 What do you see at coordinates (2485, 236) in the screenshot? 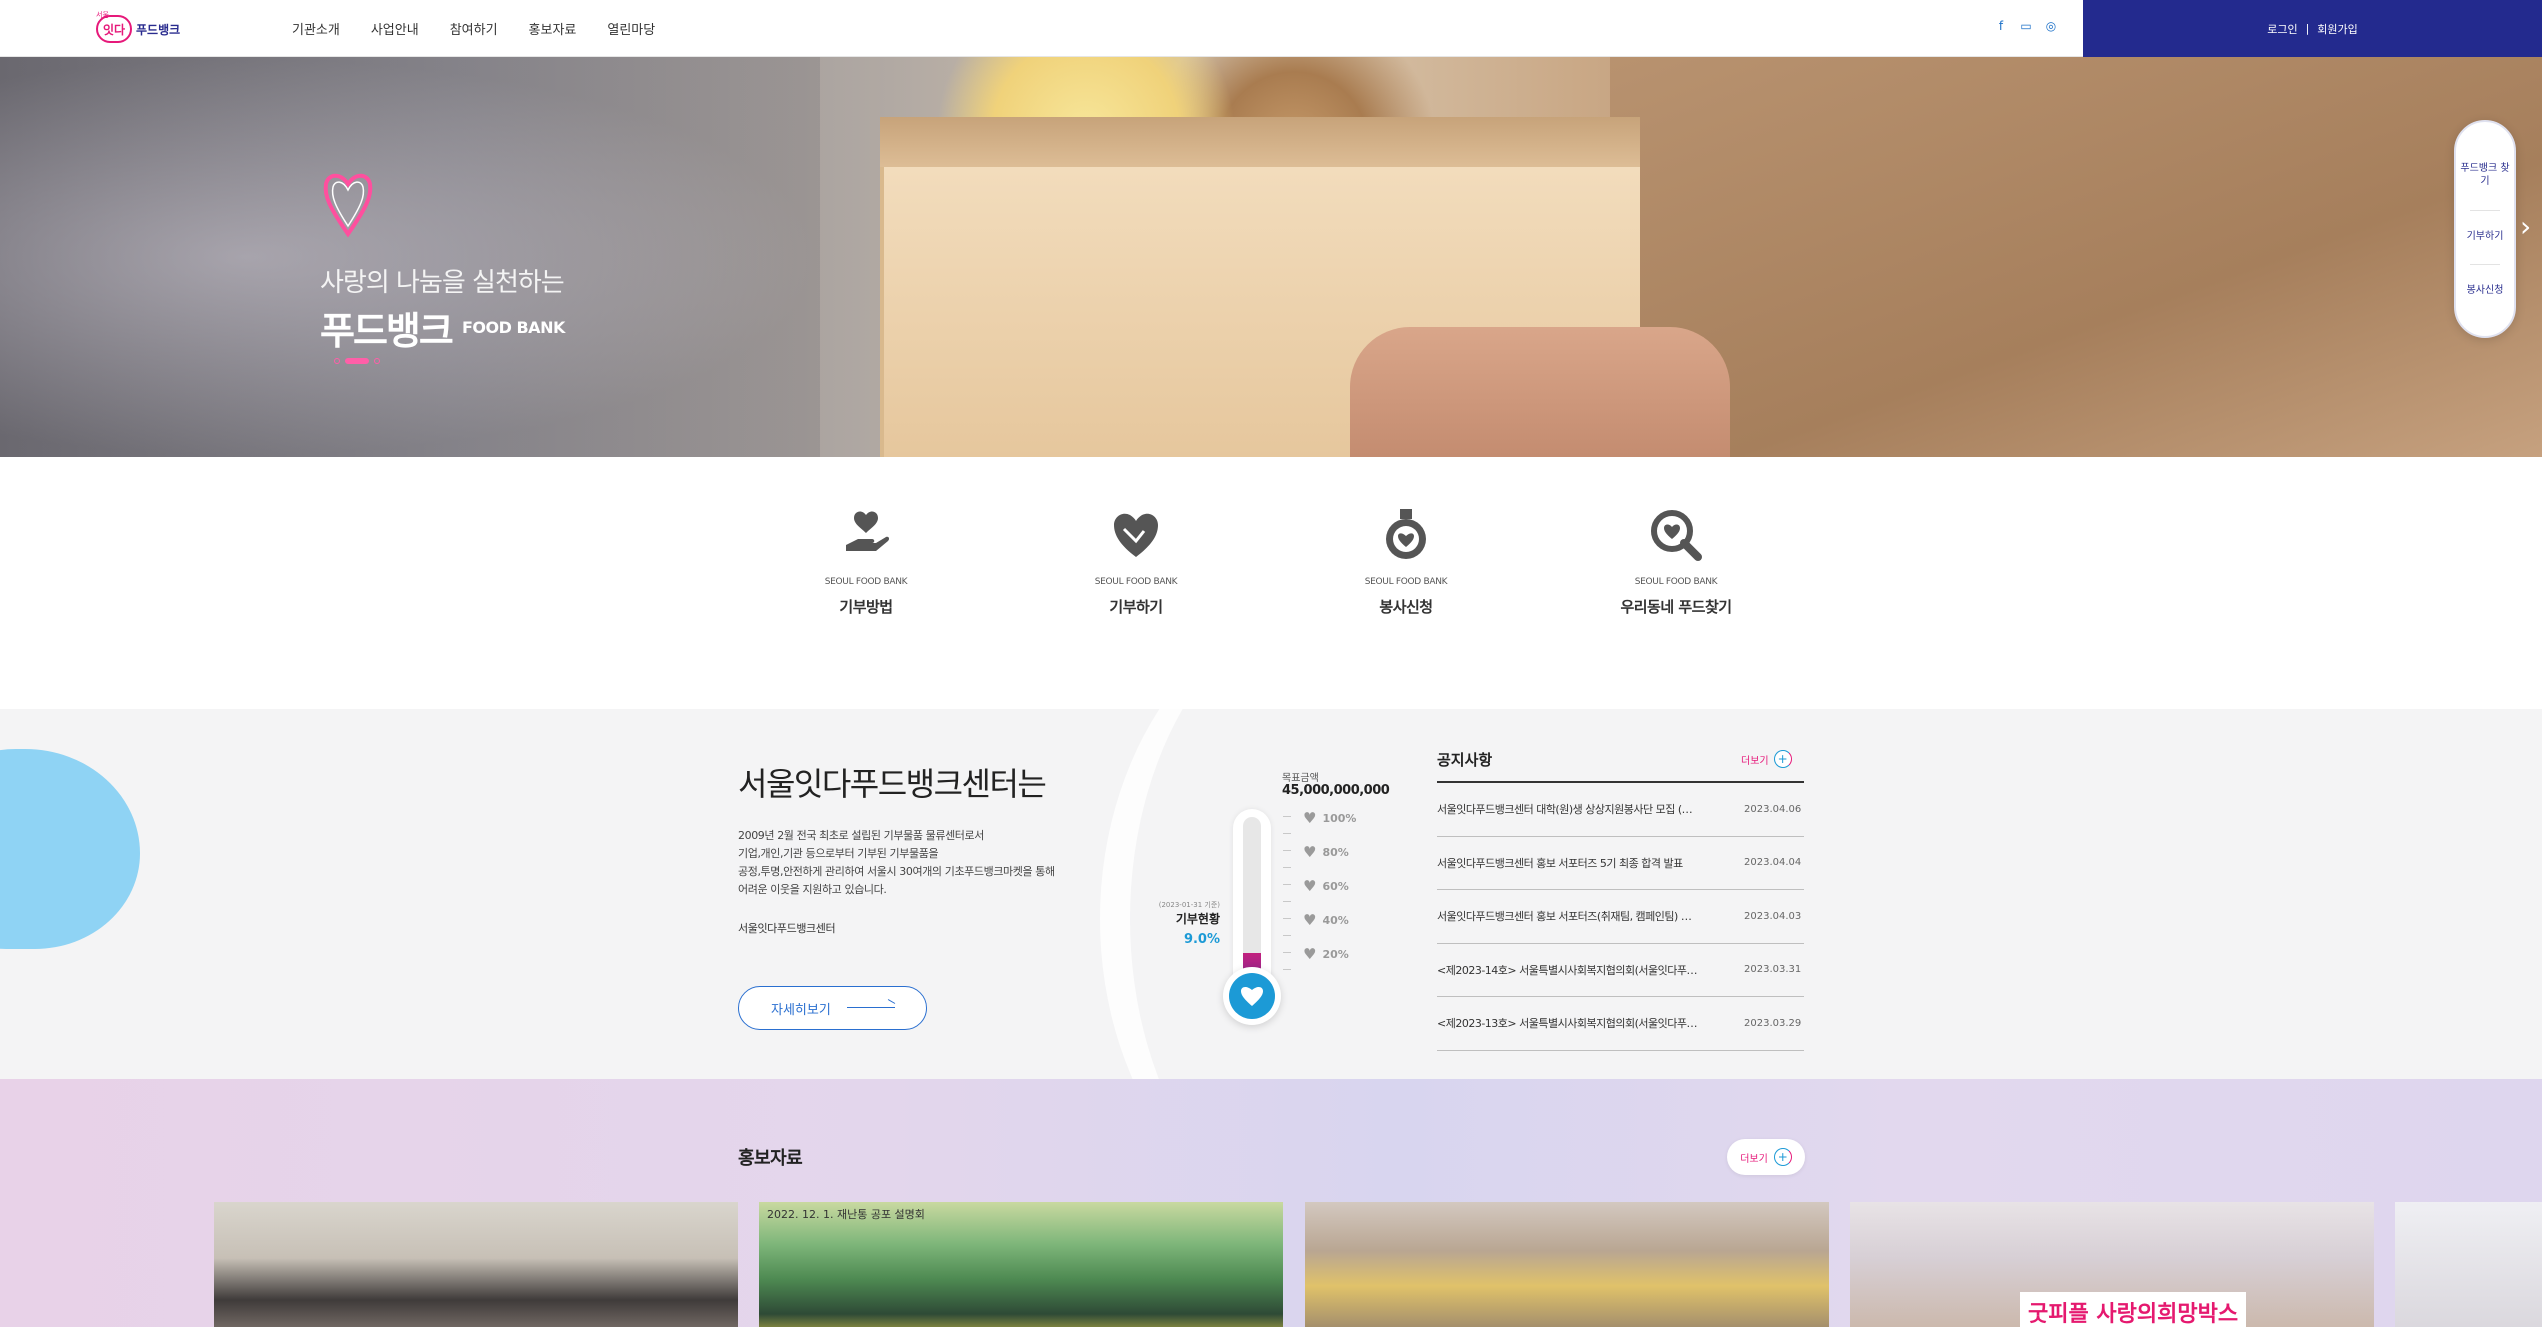
I see `quick-donate: 기부하기` at bounding box center [2485, 236].